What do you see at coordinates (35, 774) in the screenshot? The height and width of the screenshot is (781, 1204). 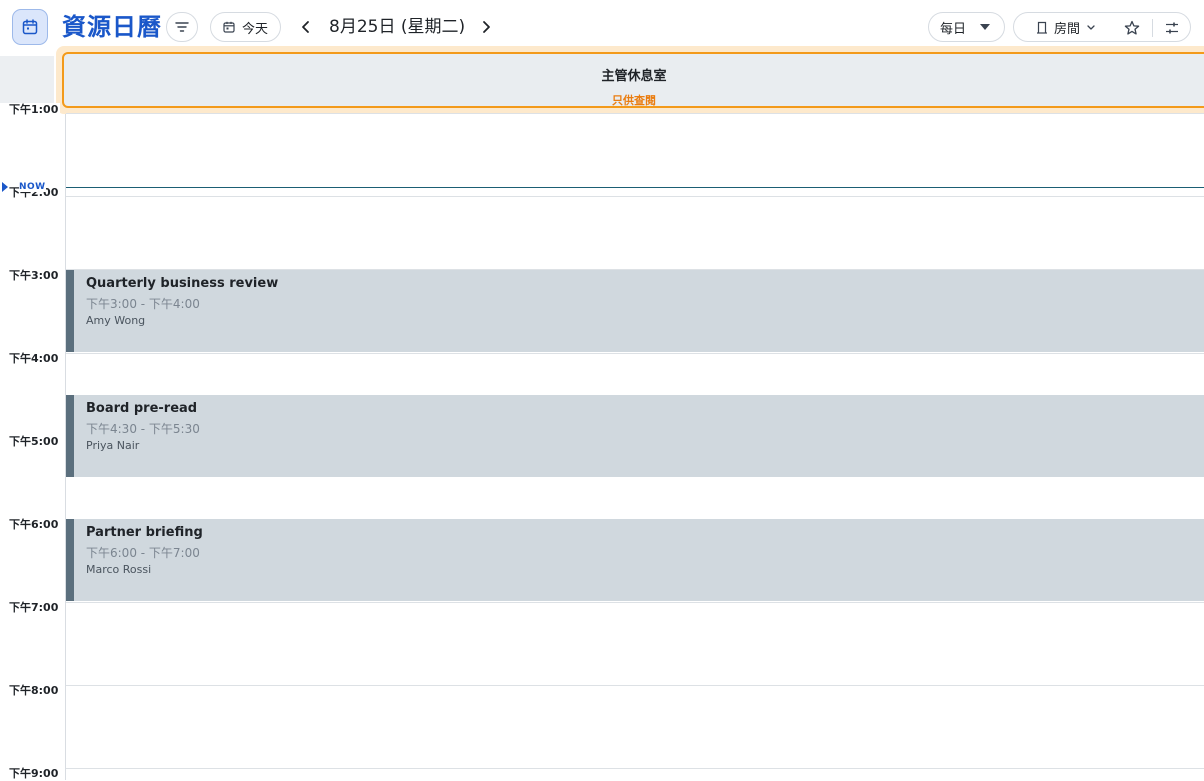 I see `hour-label: 下午9:00` at bounding box center [35, 774].